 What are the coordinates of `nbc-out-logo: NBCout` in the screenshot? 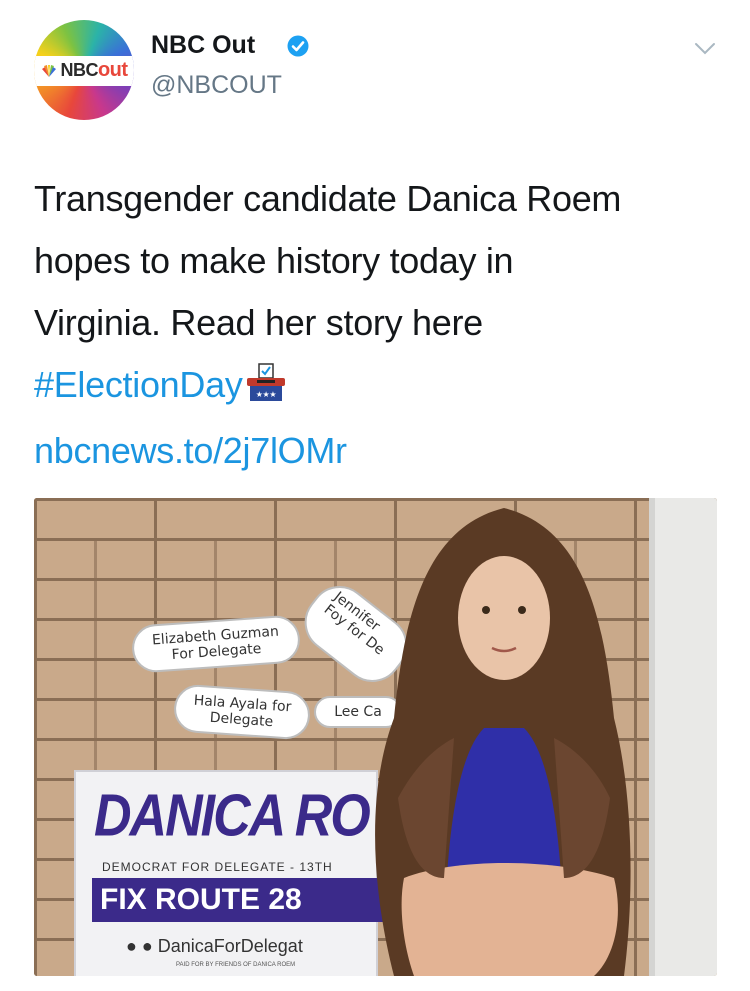 It's located at (84, 70).